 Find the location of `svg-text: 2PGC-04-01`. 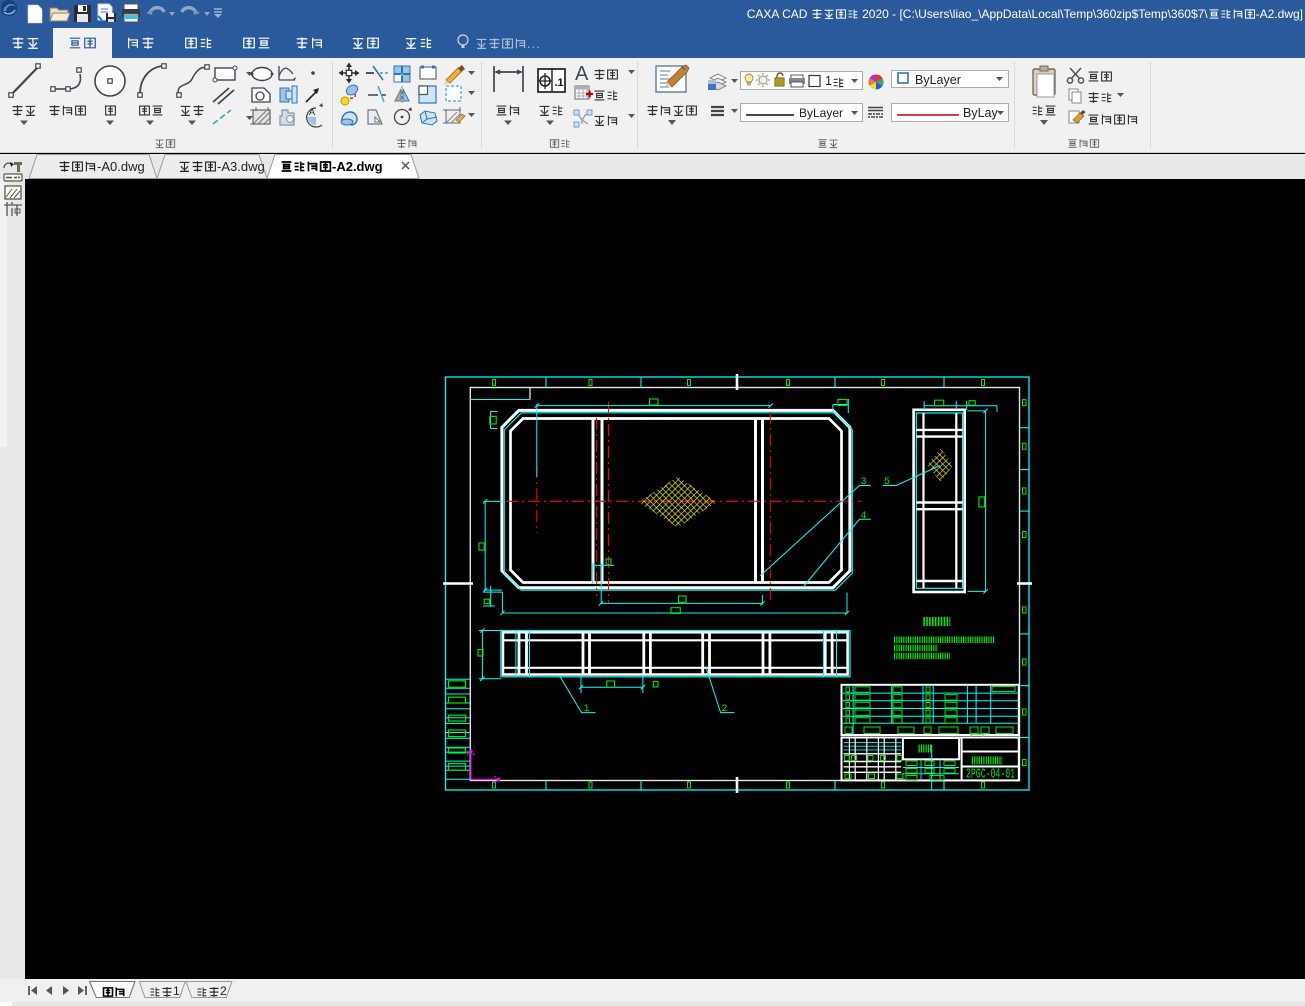

svg-text: 2PGC-04-01 is located at coordinates (990, 775).